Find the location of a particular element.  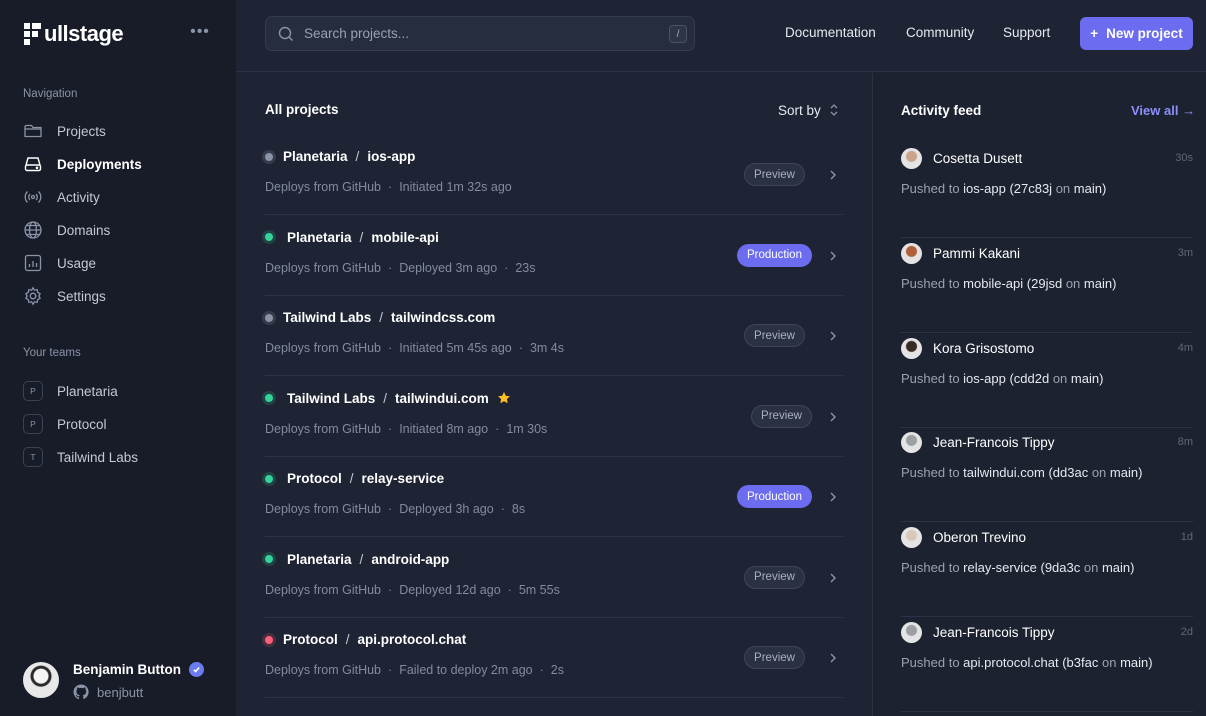

project-meta: Deploys from GitHub · Deployed 3h ago · 8s is located at coordinates (395, 509).